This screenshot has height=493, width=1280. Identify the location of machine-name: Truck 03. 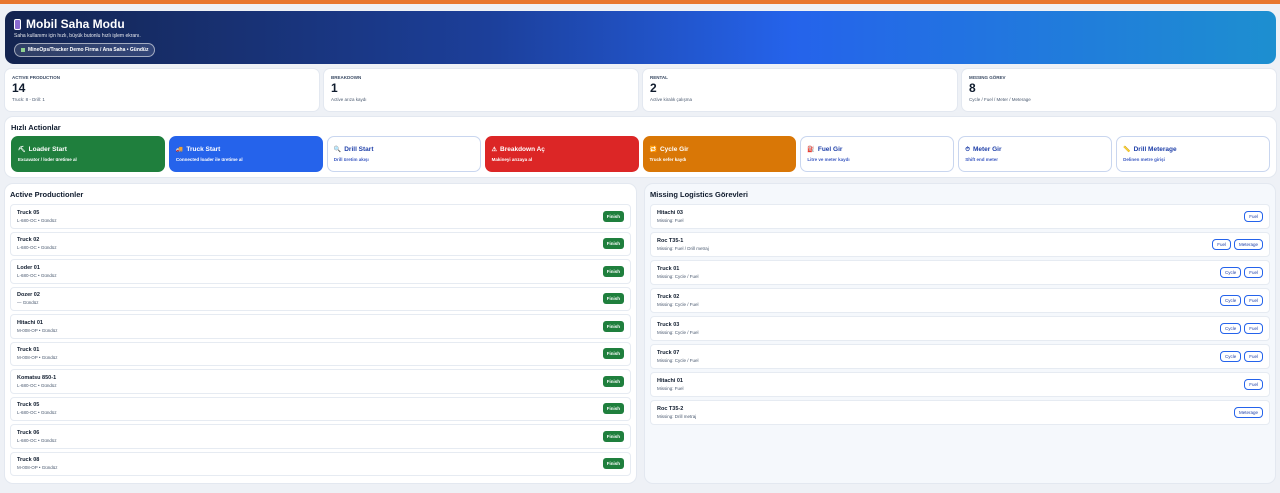
(668, 325).